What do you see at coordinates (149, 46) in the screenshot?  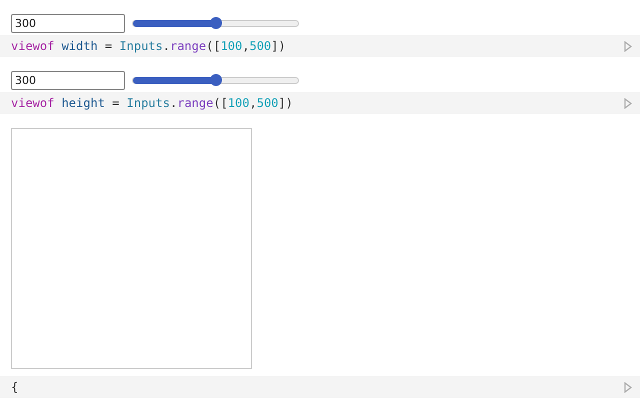 I see `code-line: viewof width = Inputs.range([100,500])` at bounding box center [149, 46].